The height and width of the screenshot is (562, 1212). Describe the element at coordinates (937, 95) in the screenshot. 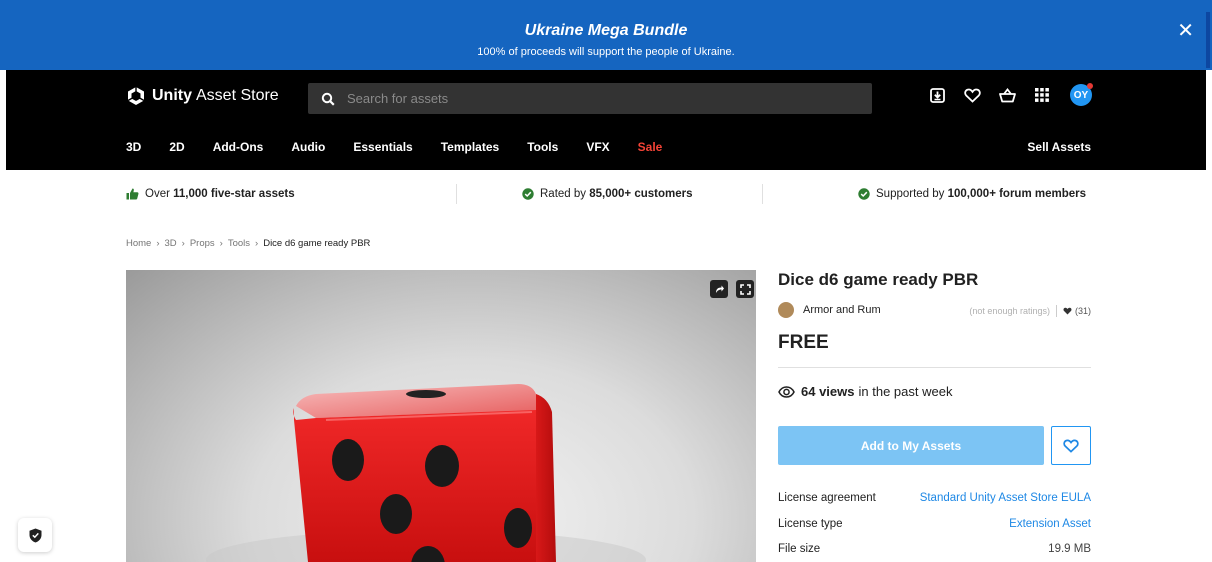

I see `download-icon` at that location.